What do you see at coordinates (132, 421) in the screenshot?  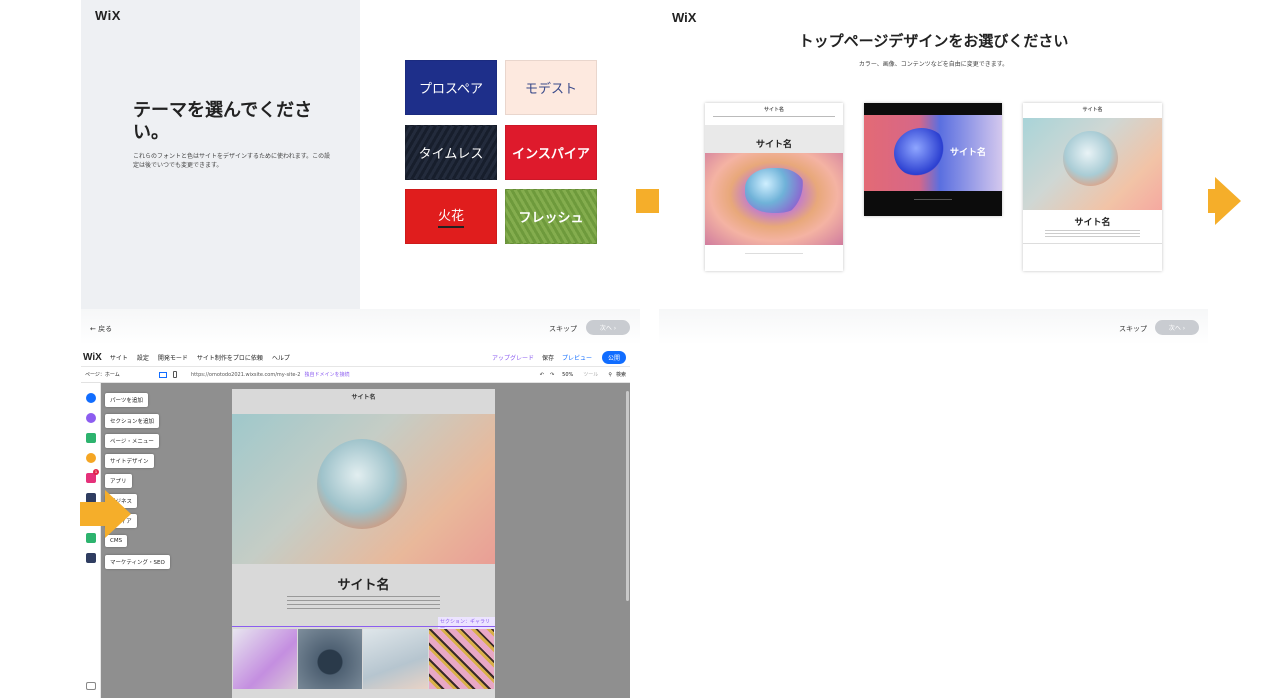 I see `menu-add-section: セクションを追加` at bounding box center [132, 421].